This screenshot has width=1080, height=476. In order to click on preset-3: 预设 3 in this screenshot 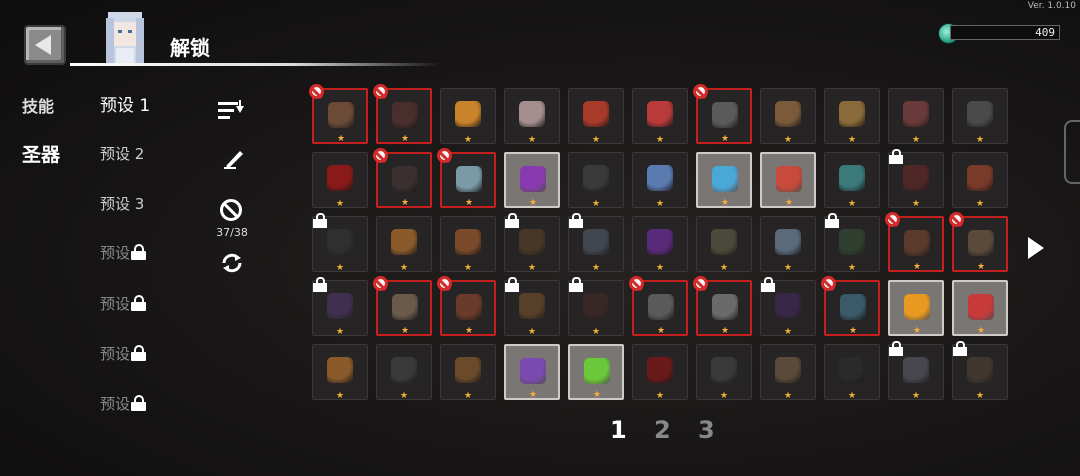, I will do `click(122, 203)`.